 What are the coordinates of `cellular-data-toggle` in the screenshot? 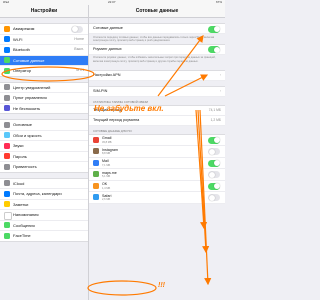 It's located at (214, 29).